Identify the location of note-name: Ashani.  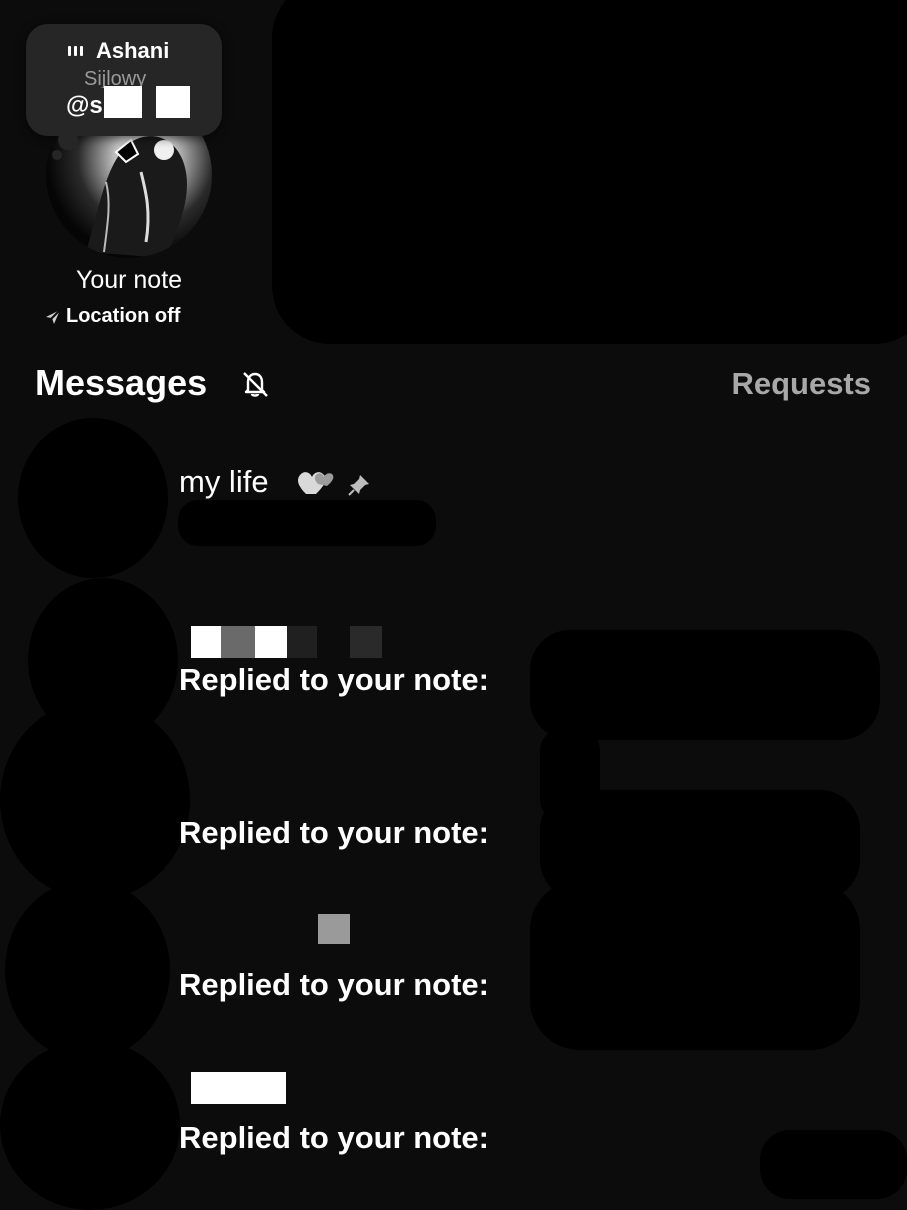
(133, 50).